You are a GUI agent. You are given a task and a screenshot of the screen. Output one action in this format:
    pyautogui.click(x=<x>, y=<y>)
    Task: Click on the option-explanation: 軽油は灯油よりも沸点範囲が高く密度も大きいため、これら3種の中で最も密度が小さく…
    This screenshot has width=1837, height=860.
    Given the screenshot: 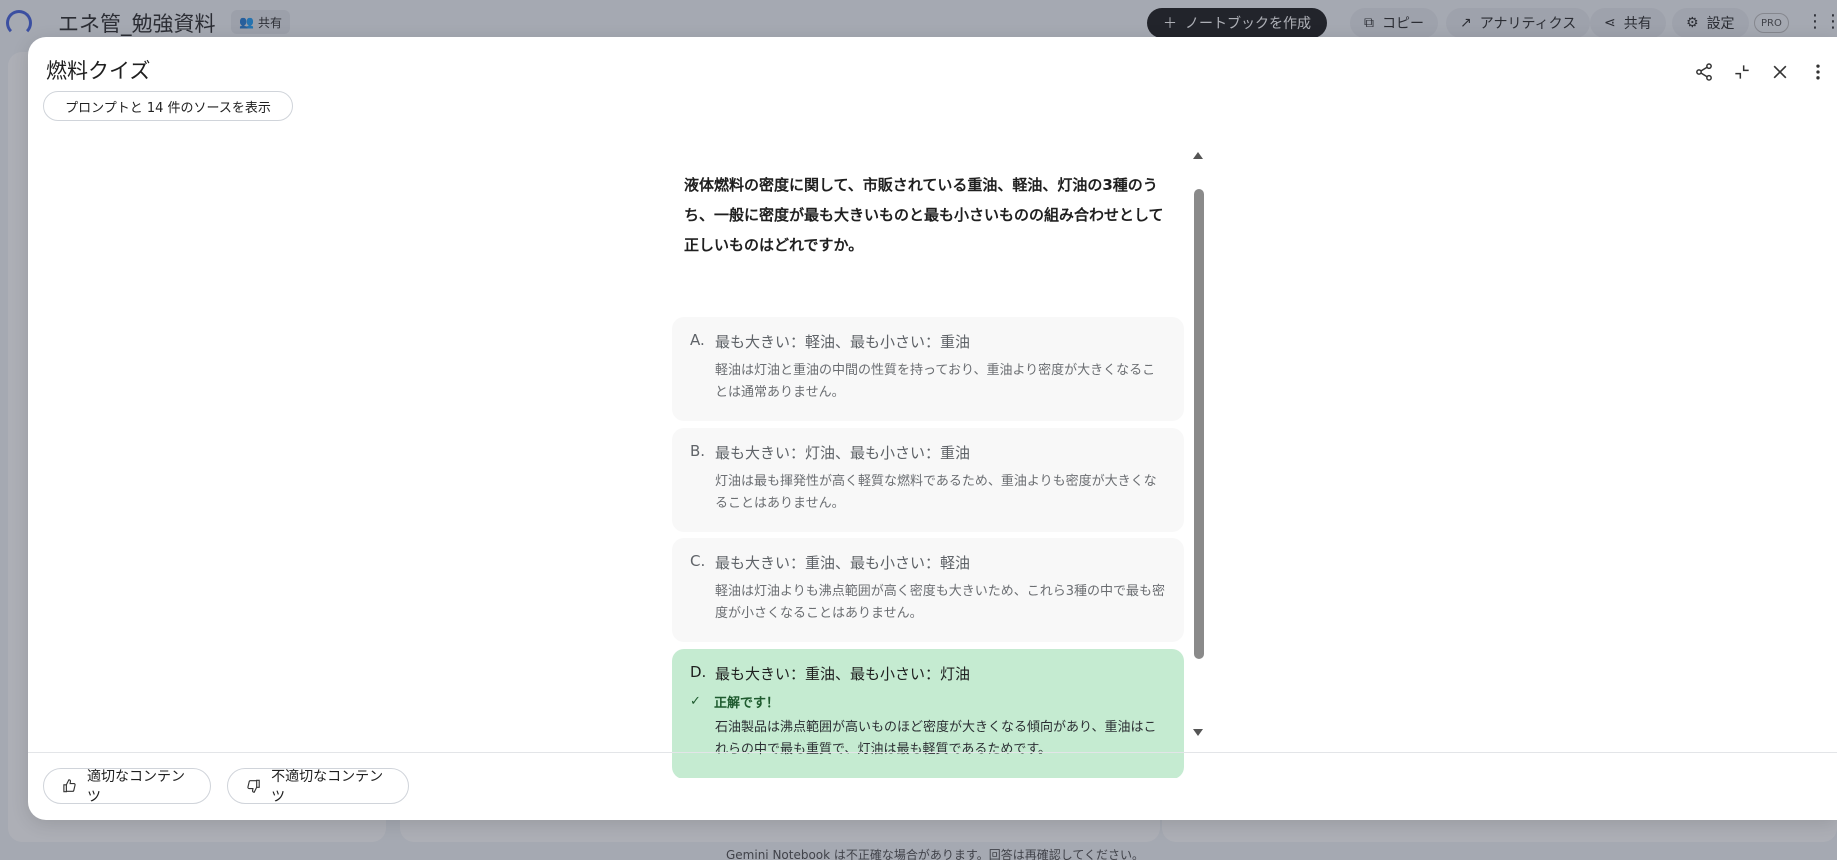 What is the action you would take?
    pyautogui.click(x=940, y=602)
    